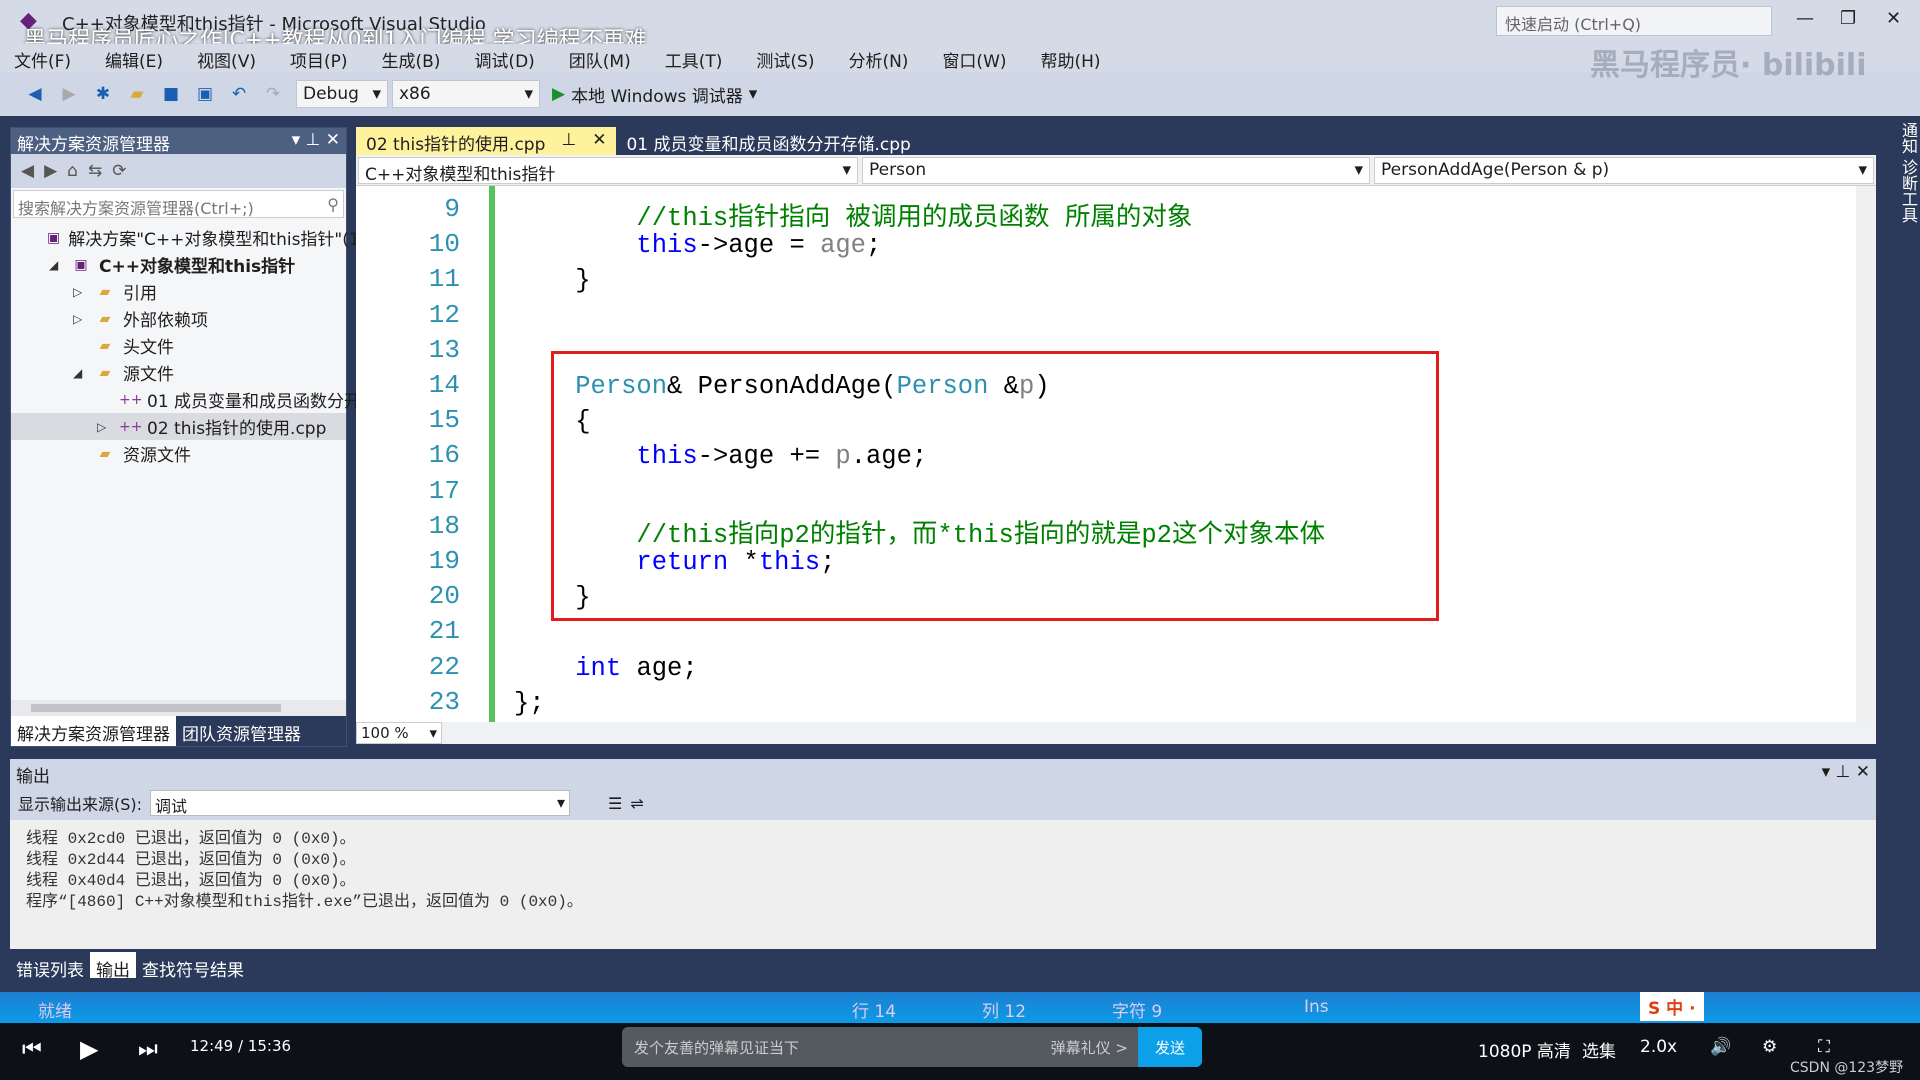  I want to click on tab-solution-explorer: 解决方案资源管理器, so click(93, 731).